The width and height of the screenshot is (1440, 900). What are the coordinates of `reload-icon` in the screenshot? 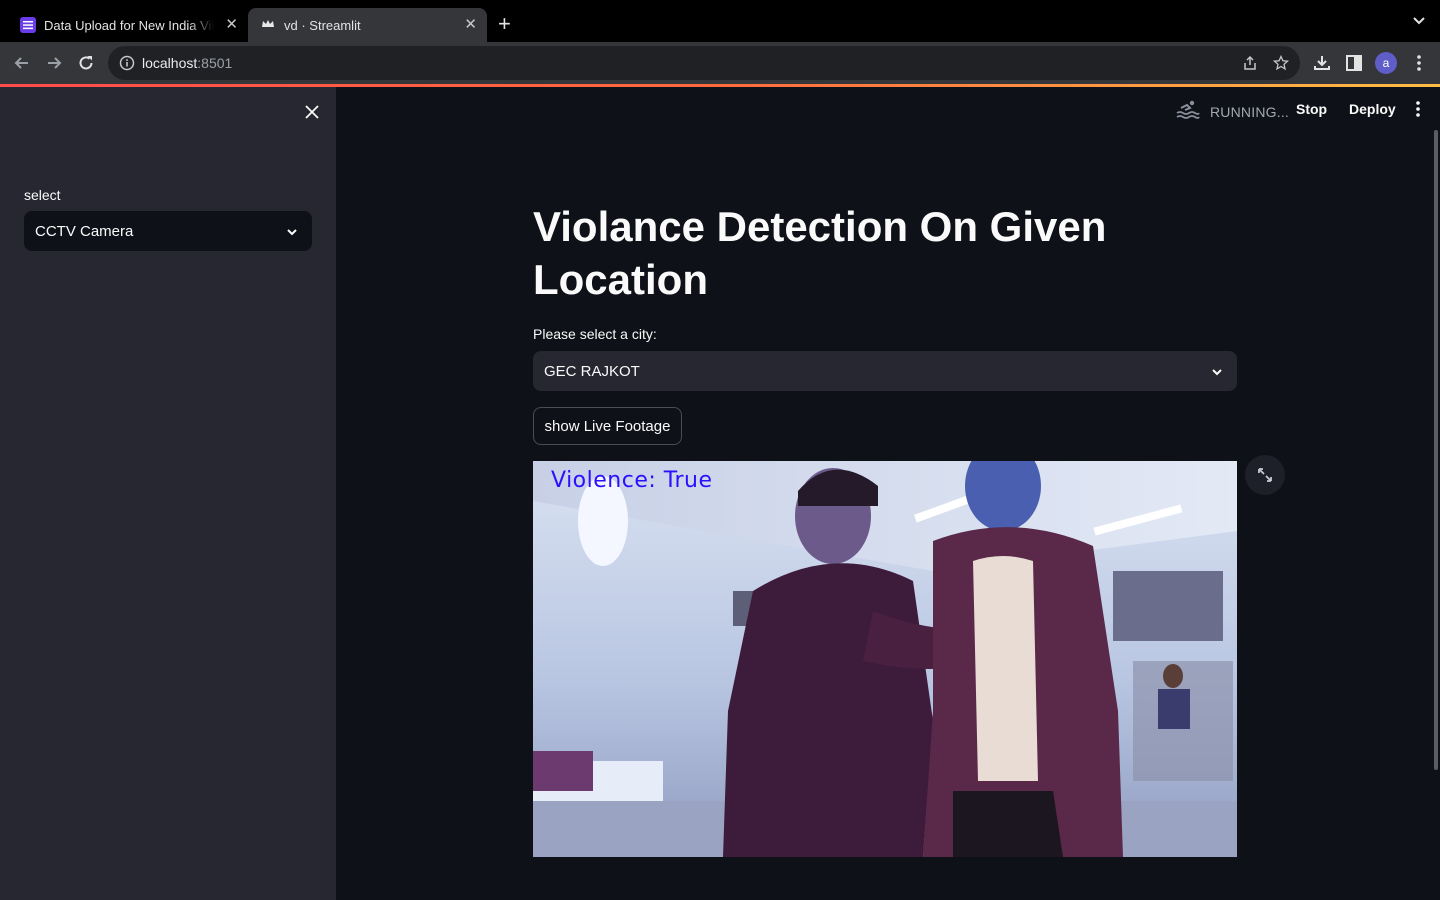 It's located at (86, 65).